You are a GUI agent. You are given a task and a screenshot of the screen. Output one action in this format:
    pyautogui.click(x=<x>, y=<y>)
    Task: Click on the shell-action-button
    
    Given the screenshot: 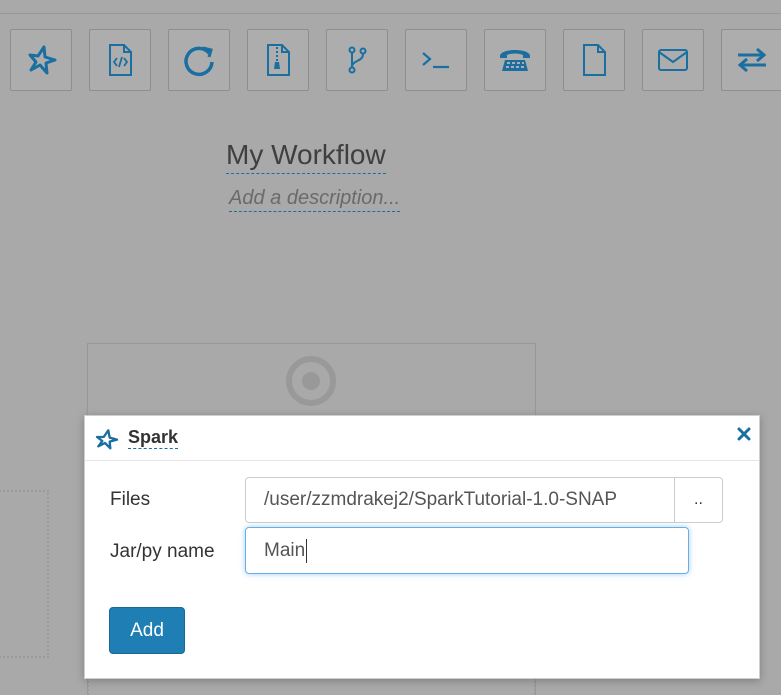 What is the action you would take?
    pyautogui.click(x=436, y=60)
    